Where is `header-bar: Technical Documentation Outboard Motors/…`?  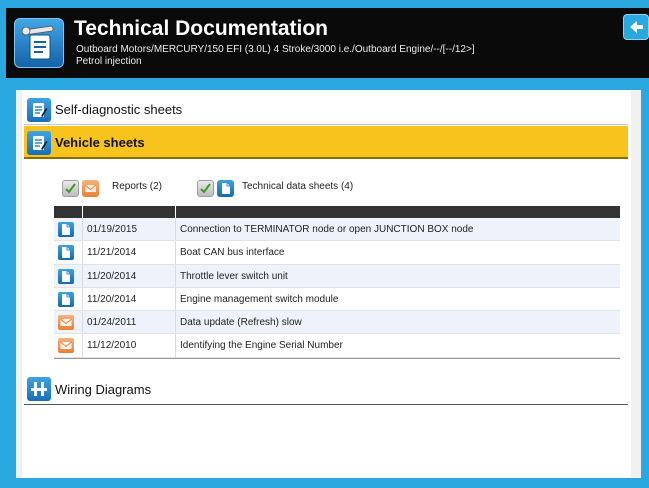 header-bar: Technical Documentation Outboard Motors/… is located at coordinates (327, 43).